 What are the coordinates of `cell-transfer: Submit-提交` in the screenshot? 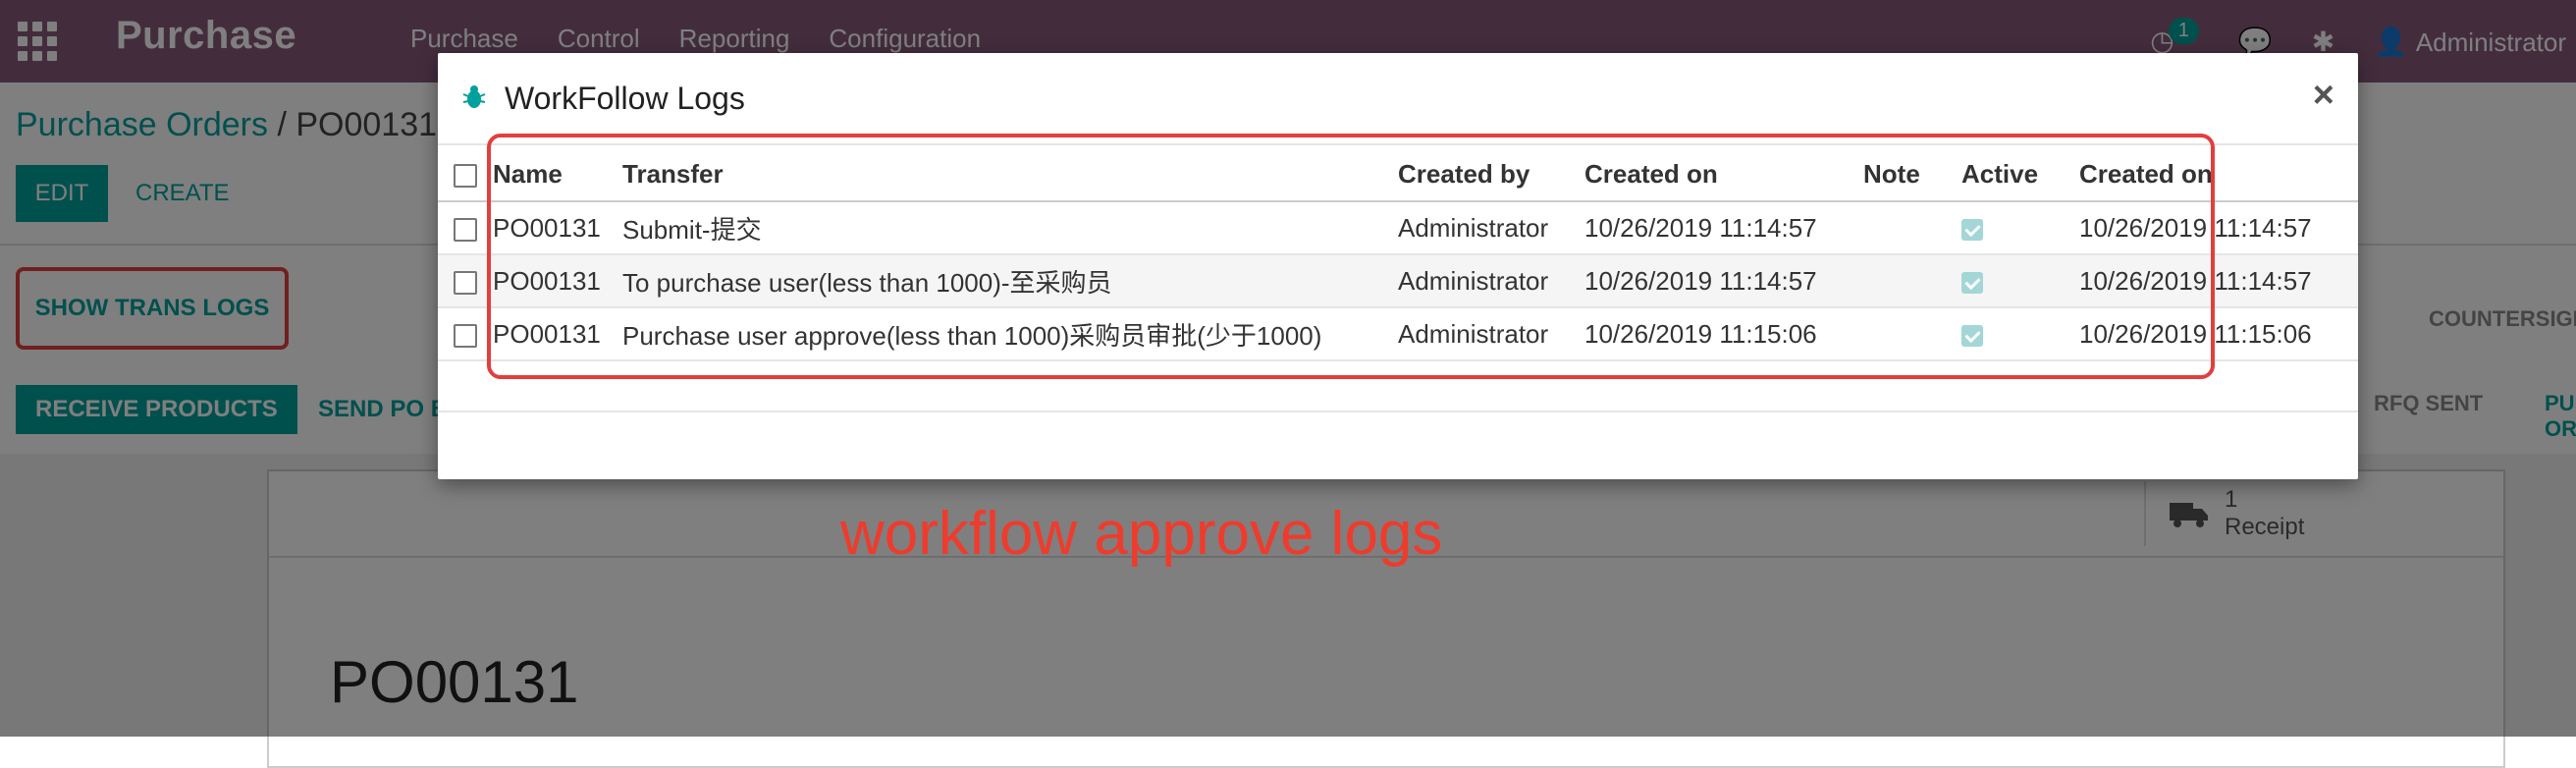 It's located at (1010, 228).